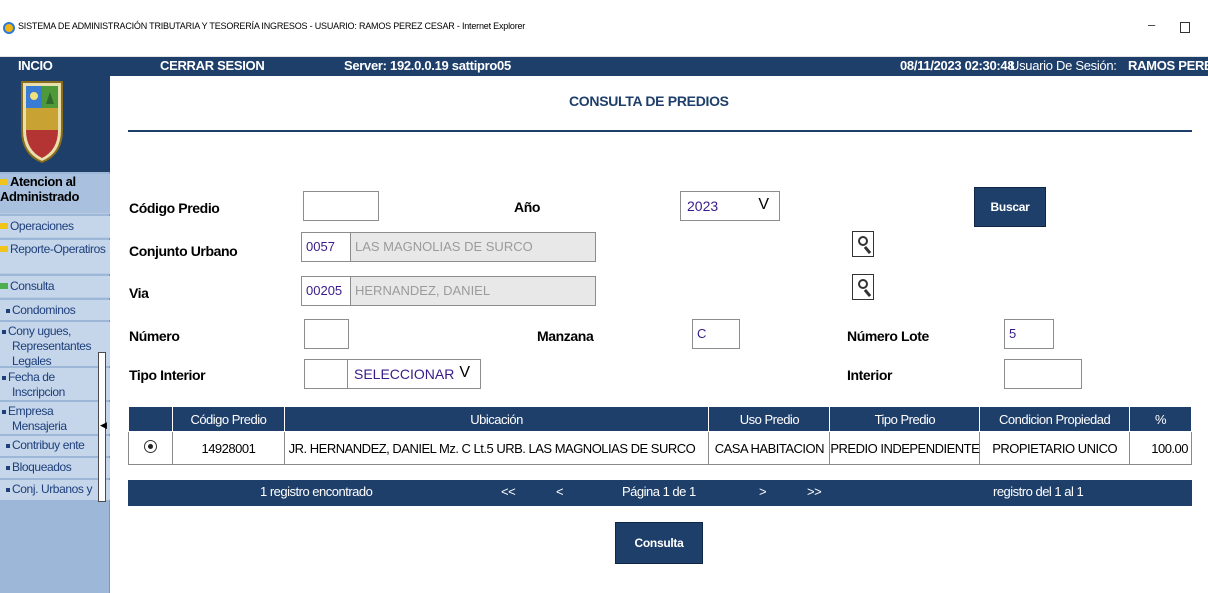 This screenshot has height=593, width=1208. Describe the element at coordinates (473, 247) in the screenshot. I see `conjunto-urbano-name-field: LAS MAGNOLIAS DE SURCO` at that location.